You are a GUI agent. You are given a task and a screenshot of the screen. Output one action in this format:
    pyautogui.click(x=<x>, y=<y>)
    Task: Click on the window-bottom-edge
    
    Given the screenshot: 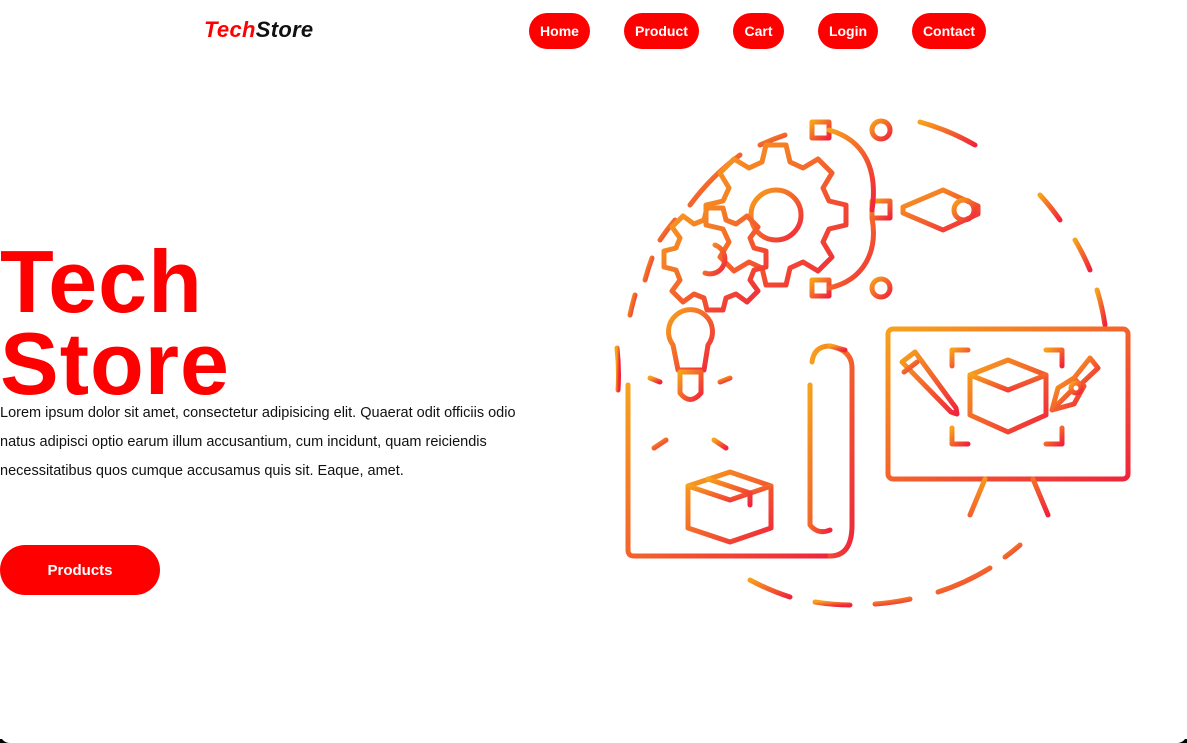 What is the action you would take?
    pyautogui.click(x=593, y=736)
    